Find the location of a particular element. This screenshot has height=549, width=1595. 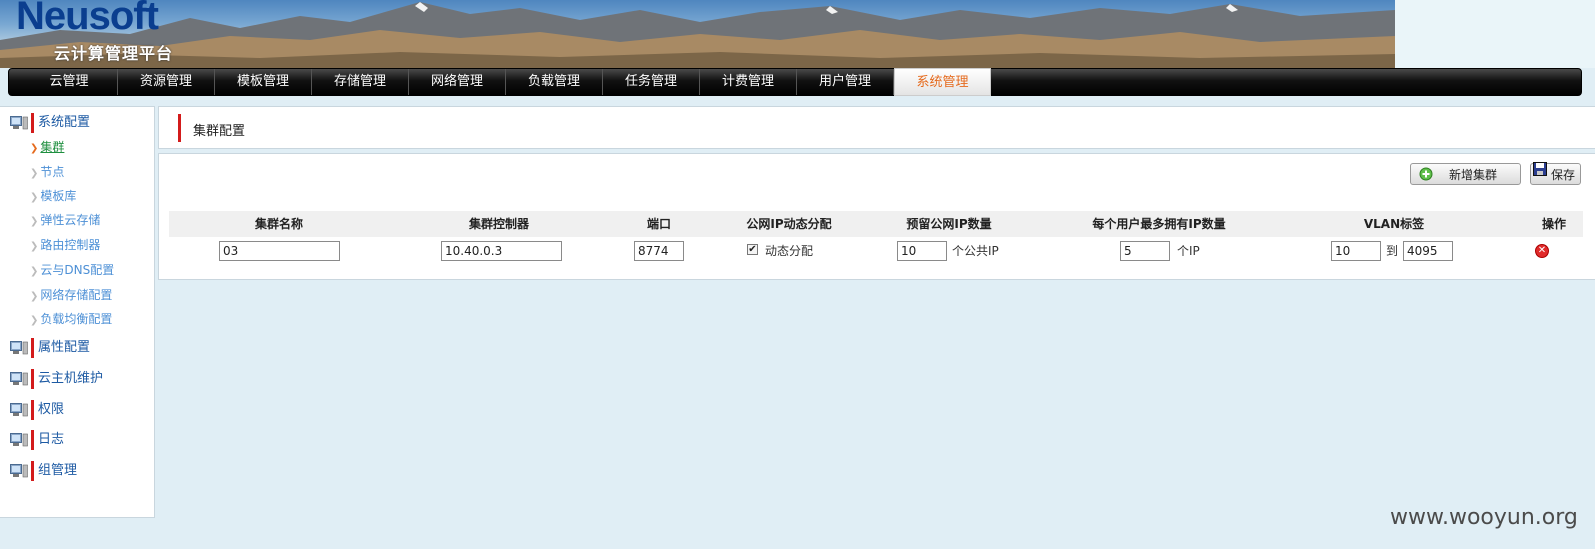

port-input is located at coordinates (659, 251).